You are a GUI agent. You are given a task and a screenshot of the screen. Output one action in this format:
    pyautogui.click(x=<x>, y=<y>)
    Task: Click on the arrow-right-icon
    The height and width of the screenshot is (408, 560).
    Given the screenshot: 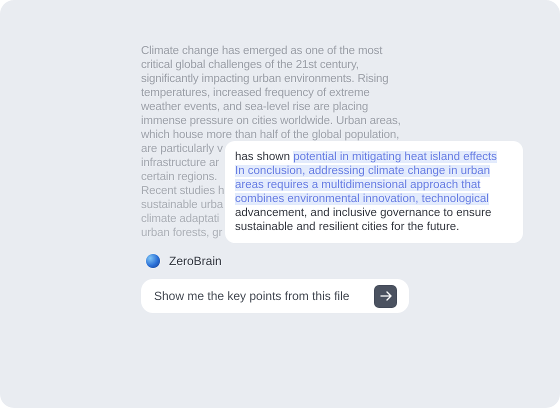 What is the action you would take?
    pyautogui.click(x=386, y=296)
    